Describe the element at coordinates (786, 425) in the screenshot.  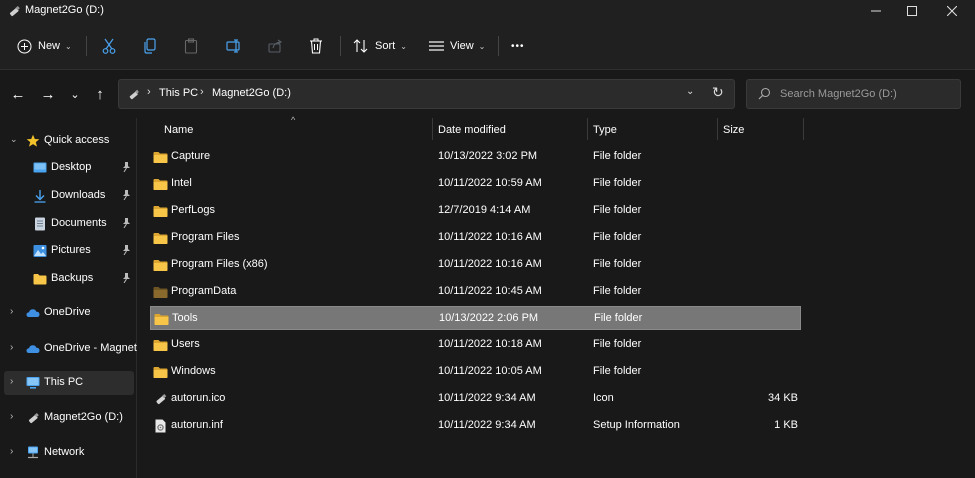
I see `file-size: 1 KB` at that location.